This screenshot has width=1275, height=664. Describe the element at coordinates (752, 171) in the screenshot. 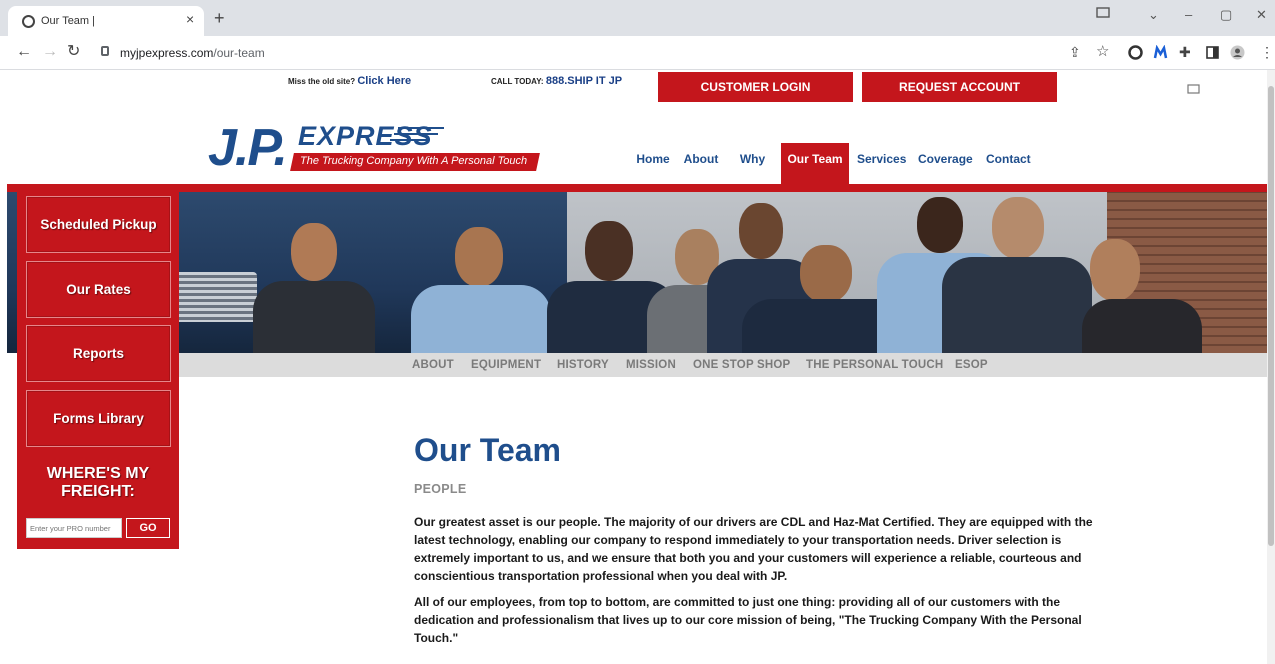

I see `nav-why-jp: Why JP` at that location.